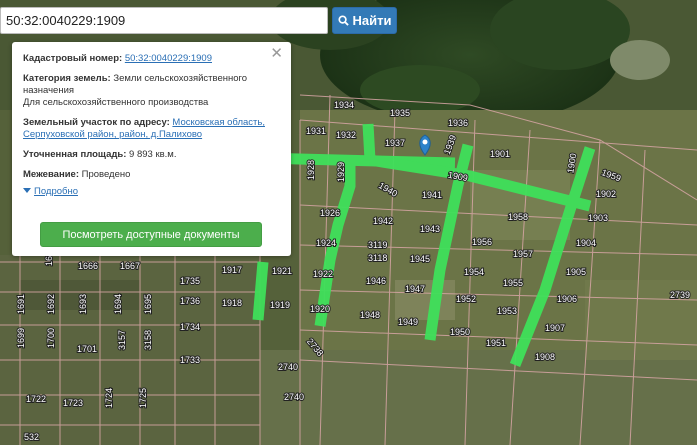  What do you see at coordinates (376, 281) in the screenshot?
I see `map-label: 1946` at bounding box center [376, 281].